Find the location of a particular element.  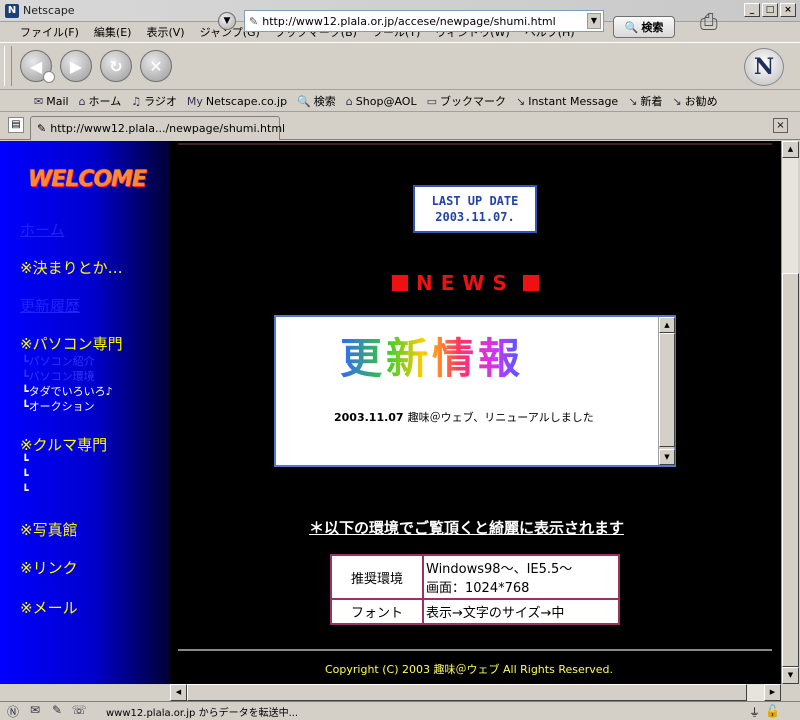

table-cell-value: Windows98〜、IE5.5〜 画面：1024*768 is located at coordinates (521, 577).